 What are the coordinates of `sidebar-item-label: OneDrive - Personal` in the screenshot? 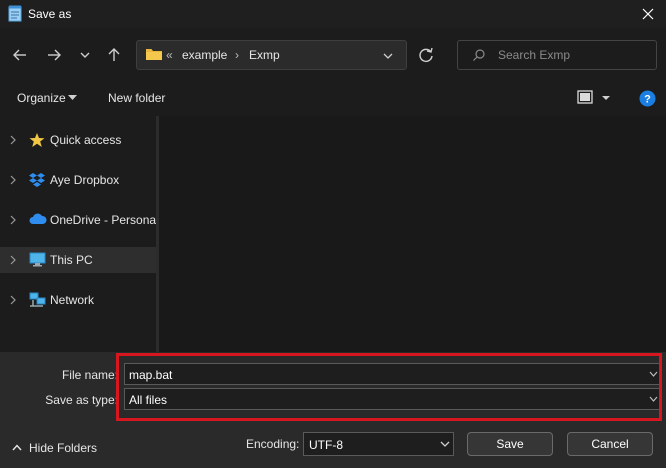 It's located at (104, 220).